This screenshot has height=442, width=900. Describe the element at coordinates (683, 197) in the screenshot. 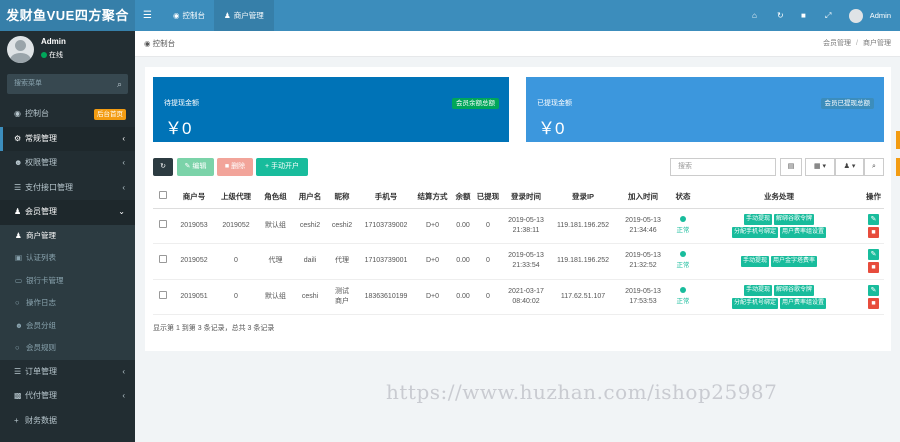

I see `column-header: 状态` at that location.